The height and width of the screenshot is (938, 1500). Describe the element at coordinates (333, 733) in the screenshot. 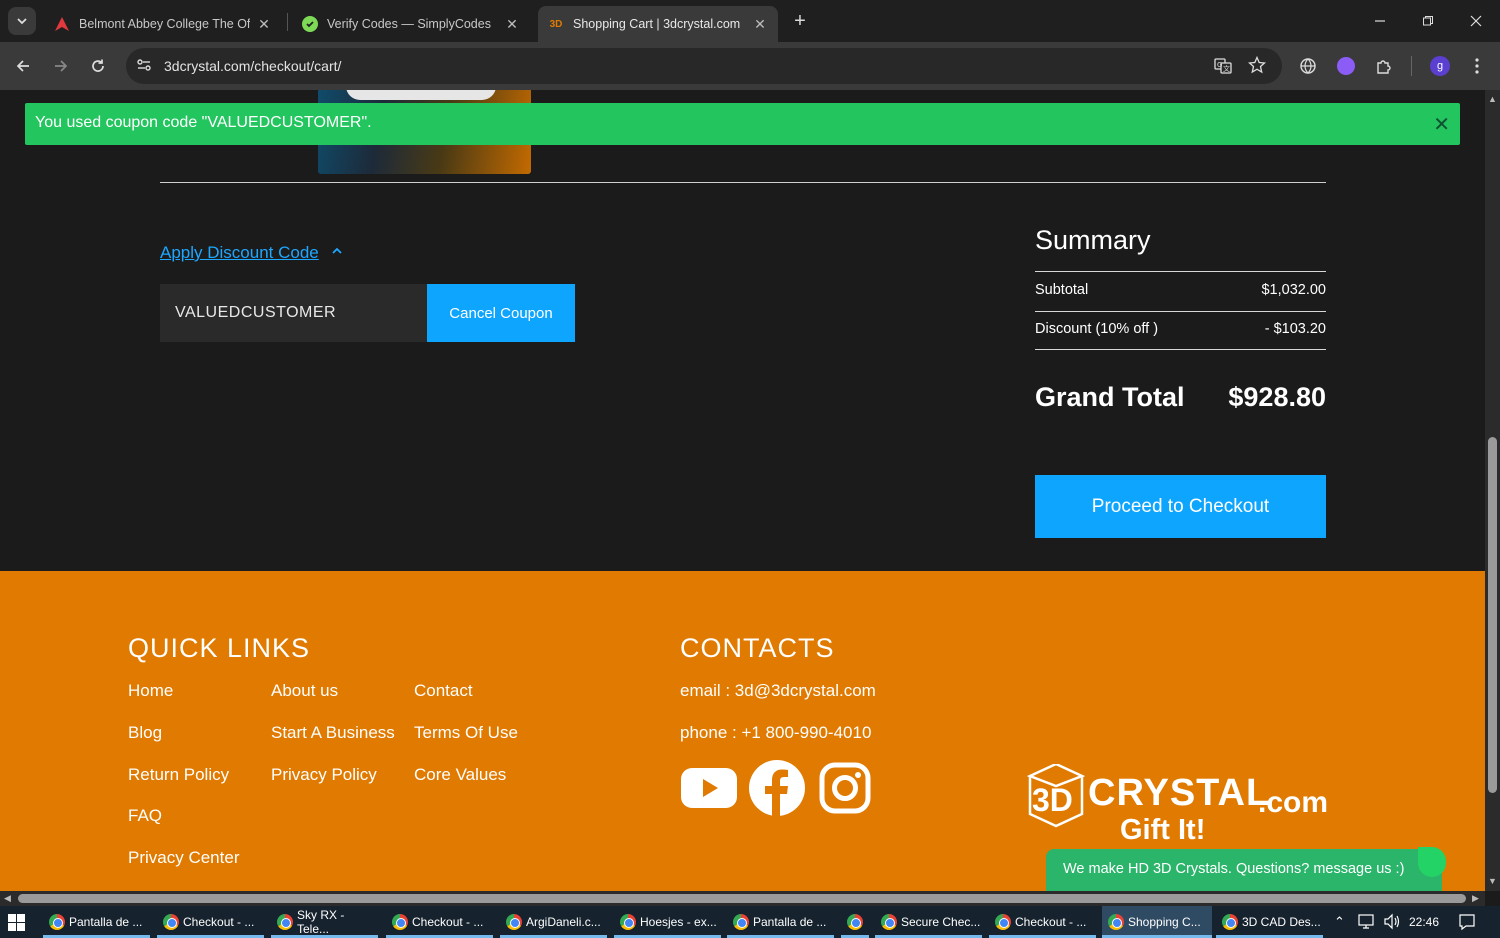

I see `footer-link-start-business: Start A Business` at that location.